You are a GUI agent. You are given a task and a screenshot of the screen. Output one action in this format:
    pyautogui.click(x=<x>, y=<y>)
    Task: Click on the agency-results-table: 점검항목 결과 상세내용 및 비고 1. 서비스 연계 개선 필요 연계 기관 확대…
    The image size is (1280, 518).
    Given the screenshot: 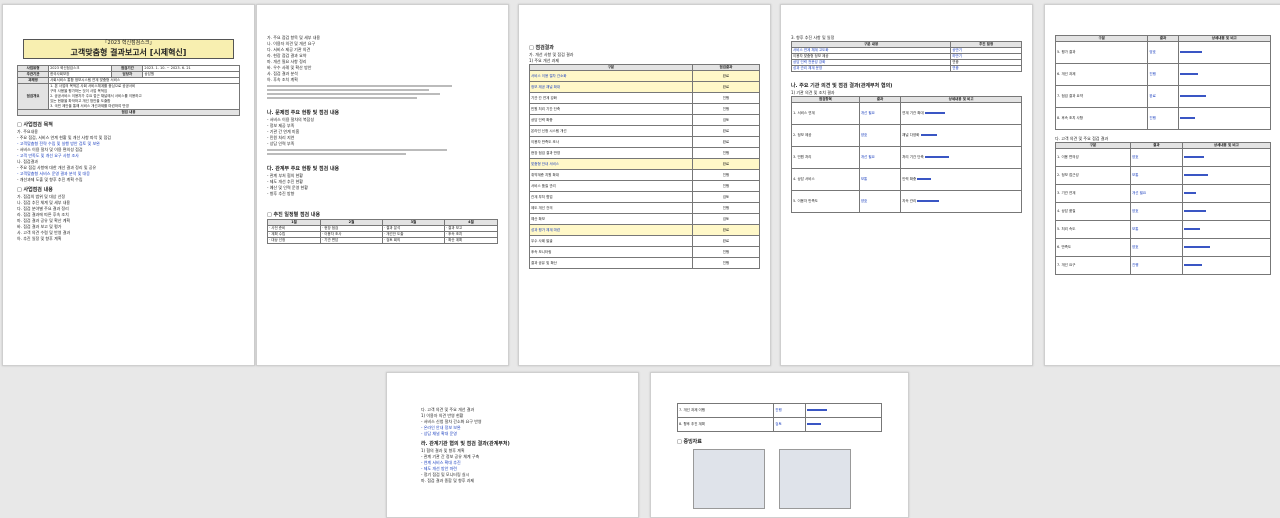 What is the action you would take?
    pyautogui.click(x=906, y=154)
    